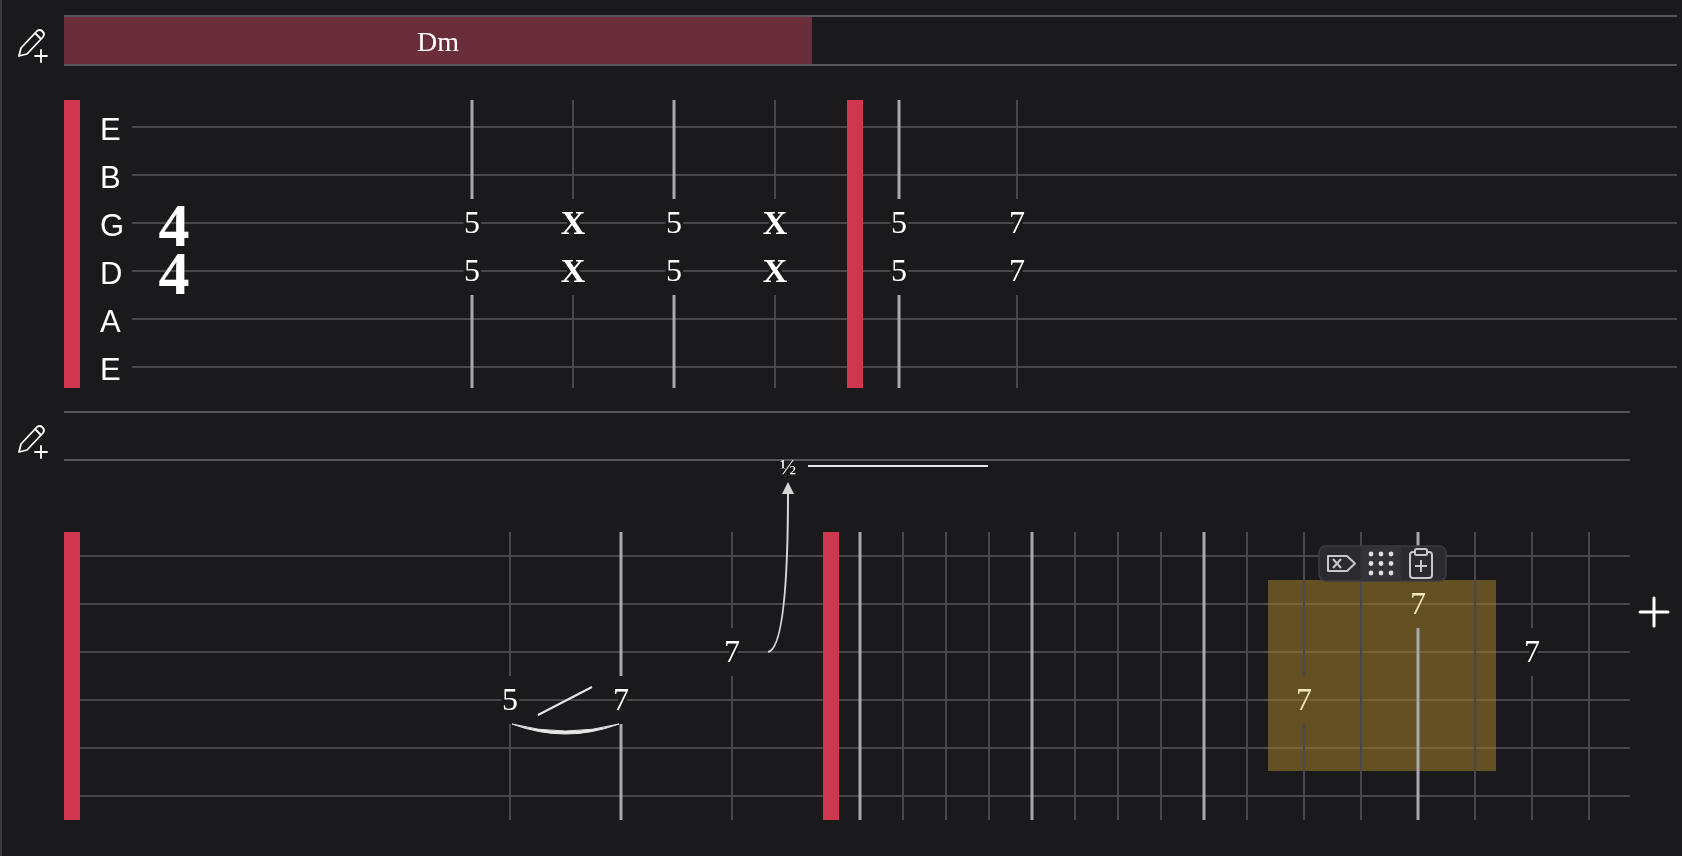 Image resolution: width=1682 pixels, height=856 pixels. I want to click on chord-name: Dm, so click(438, 41).